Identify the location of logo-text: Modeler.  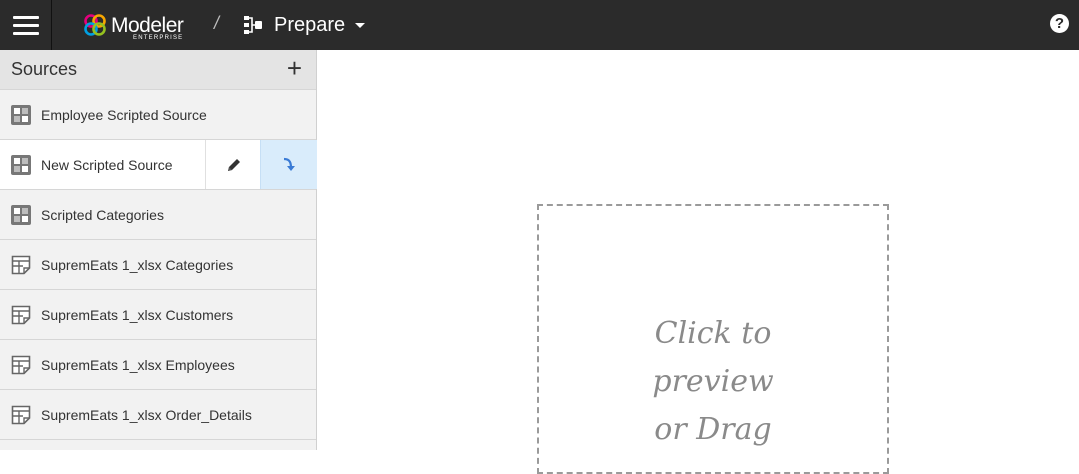
(147, 25).